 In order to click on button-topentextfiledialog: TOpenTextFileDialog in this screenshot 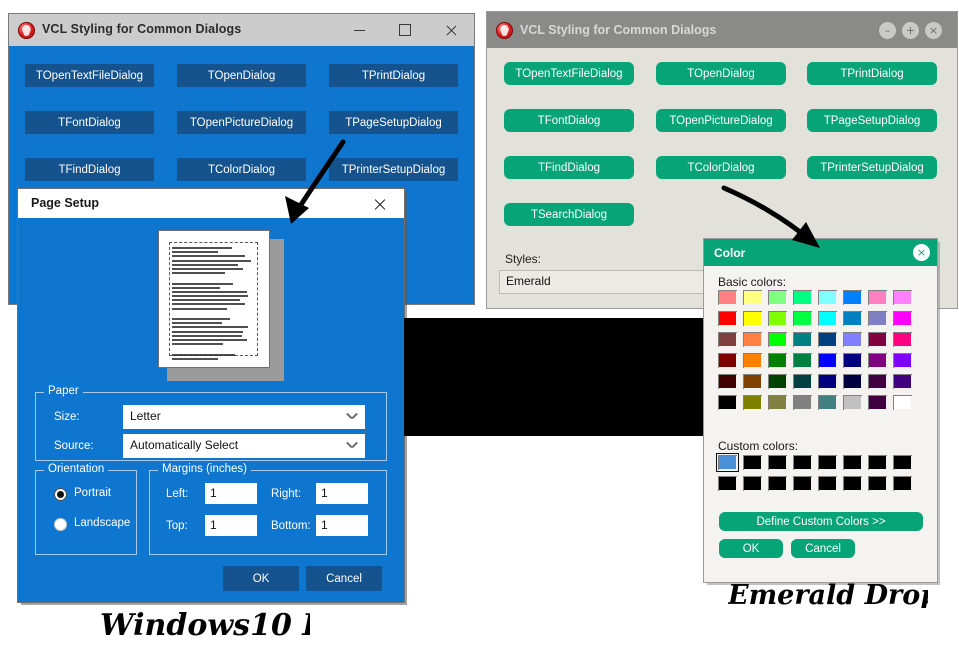, I will do `click(89, 75)`.